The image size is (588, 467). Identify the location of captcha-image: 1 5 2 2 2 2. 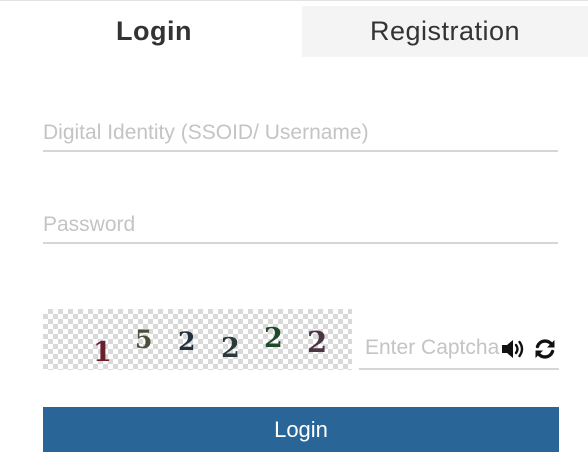
(197, 339).